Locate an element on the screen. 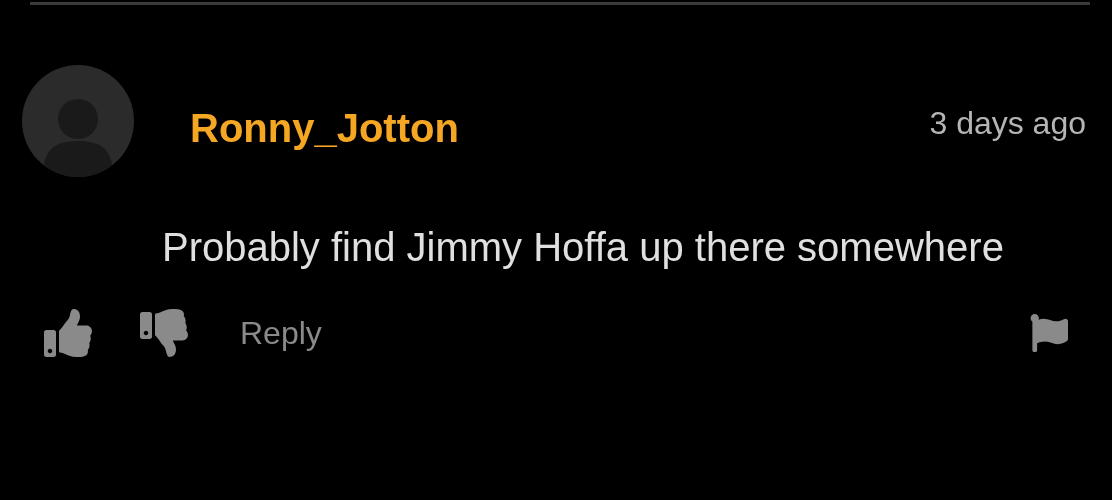  thumbs-up-icon is located at coordinates (68, 333).